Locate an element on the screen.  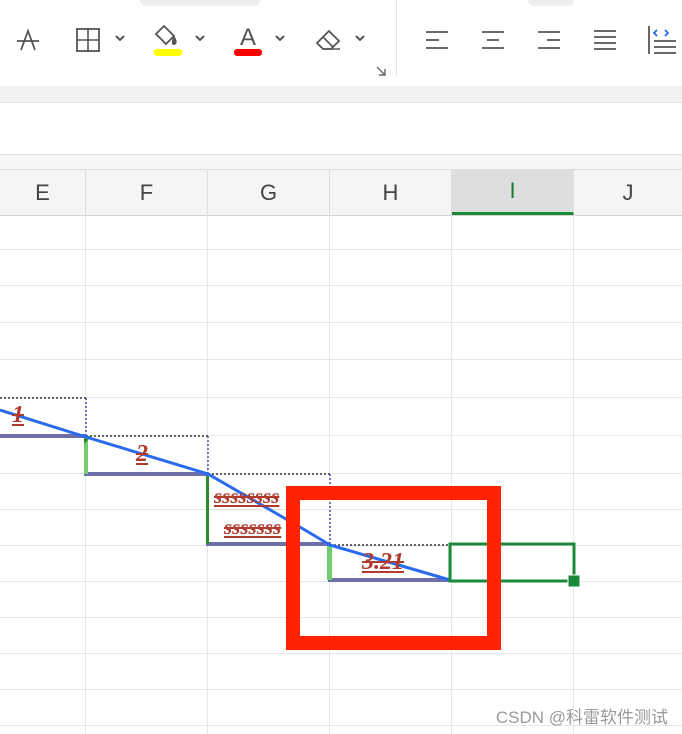
cell-f-value: 2 is located at coordinates (142, 454).